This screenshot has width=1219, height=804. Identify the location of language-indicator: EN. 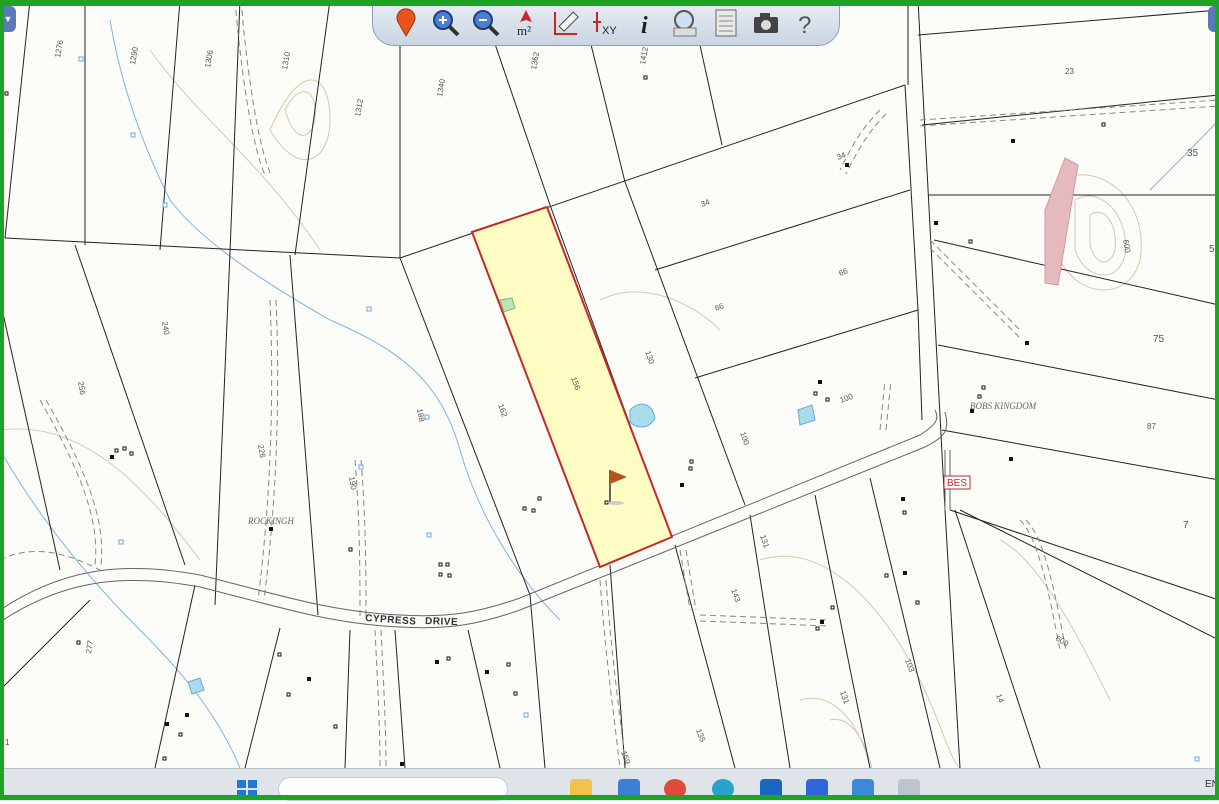
(1212, 784).